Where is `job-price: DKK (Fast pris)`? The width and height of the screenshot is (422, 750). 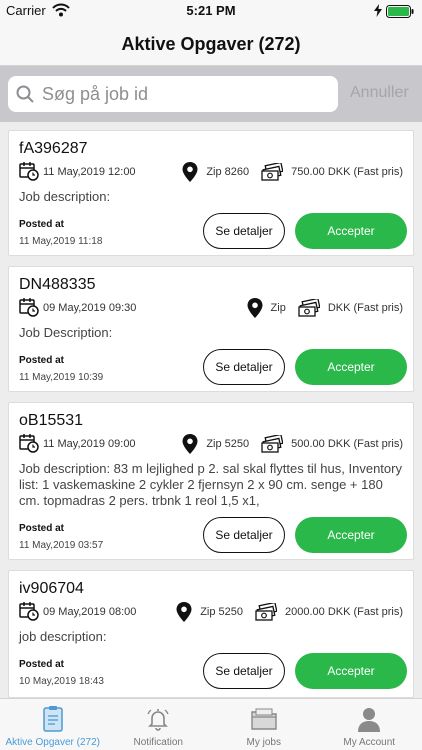 job-price: DKK (Fast pris) is located at coordinates (365, 308).